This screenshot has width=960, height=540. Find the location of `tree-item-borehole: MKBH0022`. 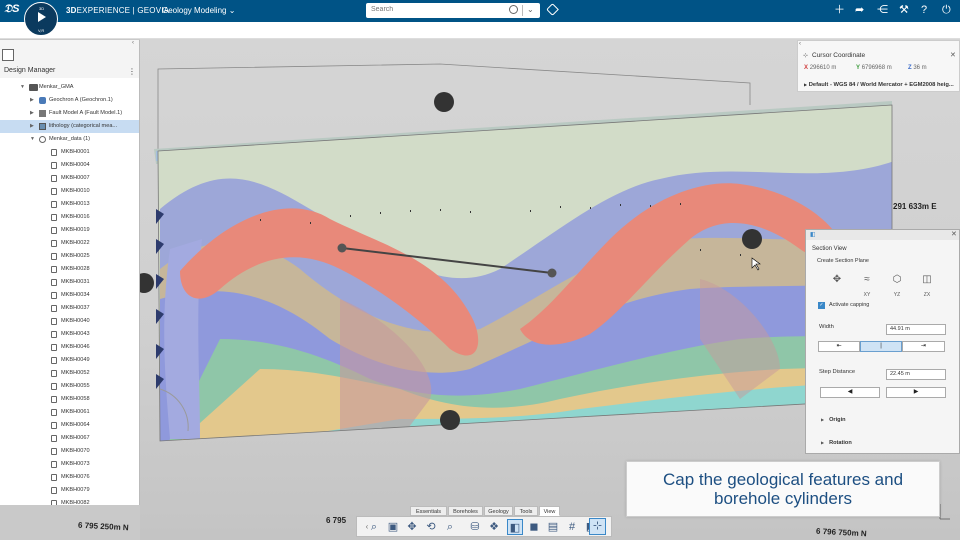

tree-item-borehole: MKBH0022 is located at coordinates (69, 243).